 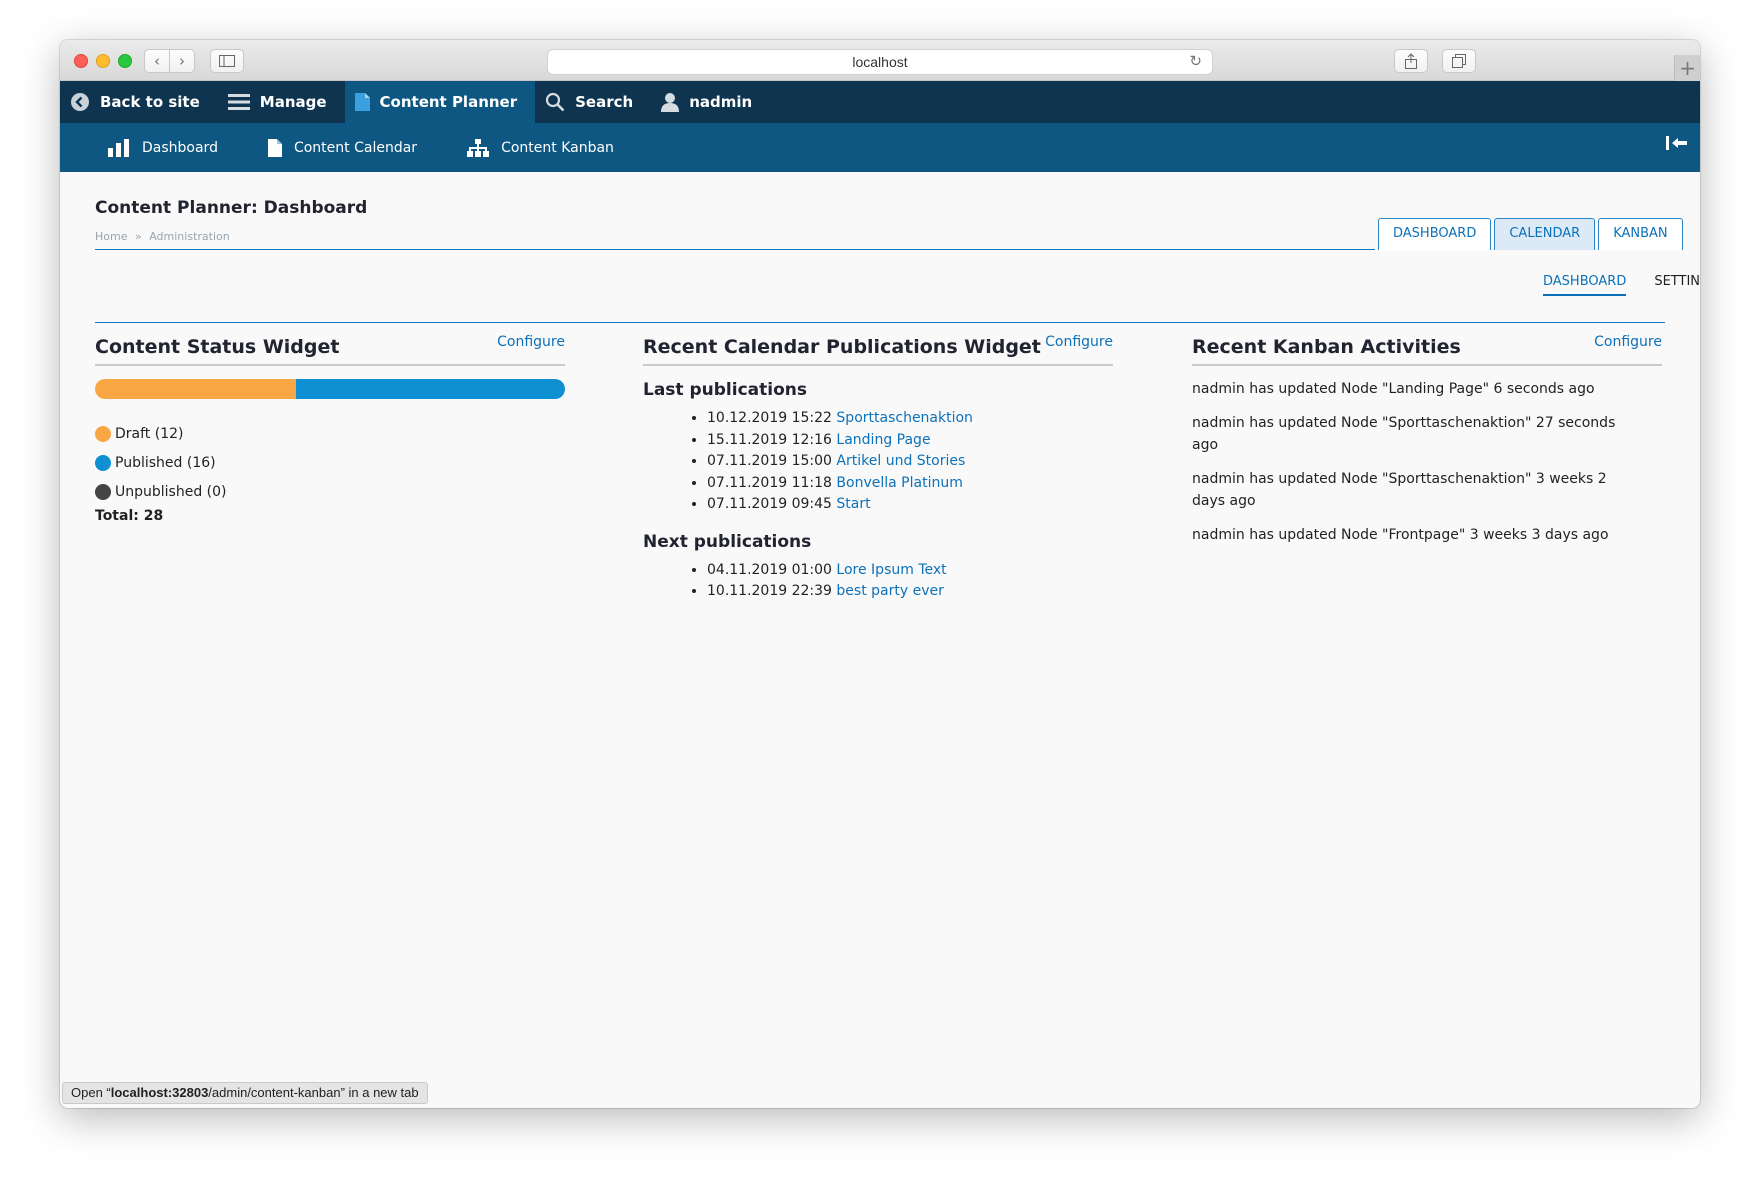 I want to click on user-icon, so click(x=670, y=102).